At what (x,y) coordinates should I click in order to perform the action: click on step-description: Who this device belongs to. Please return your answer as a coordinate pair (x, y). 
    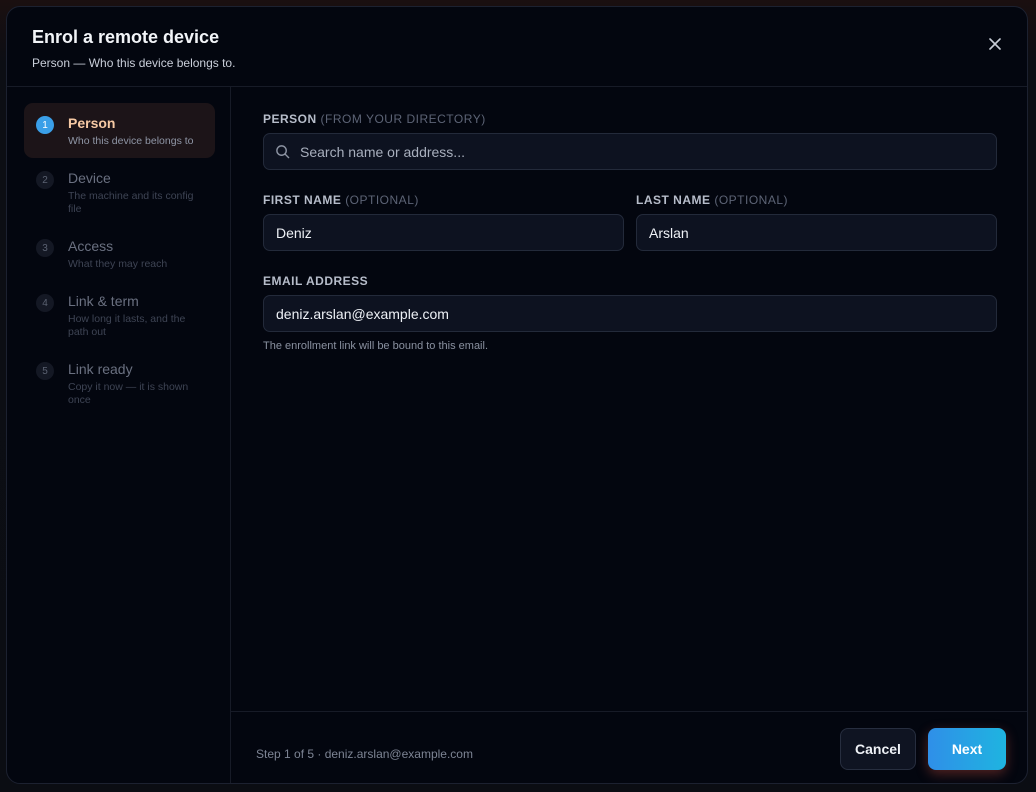
    Looking at the image, I should click on (131, 141).